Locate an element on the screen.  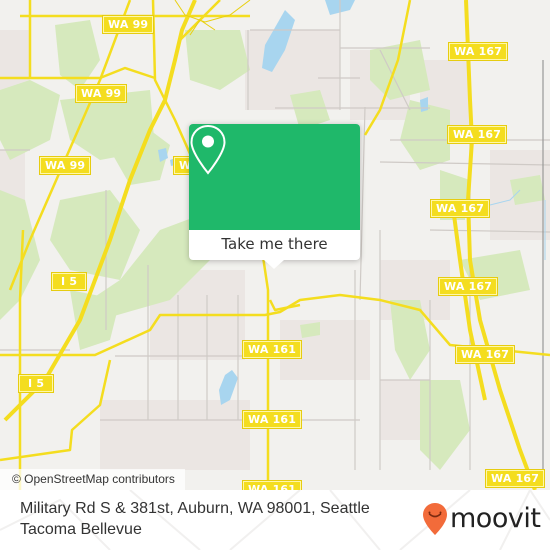
popup-header is located at coordinates (274, 177).